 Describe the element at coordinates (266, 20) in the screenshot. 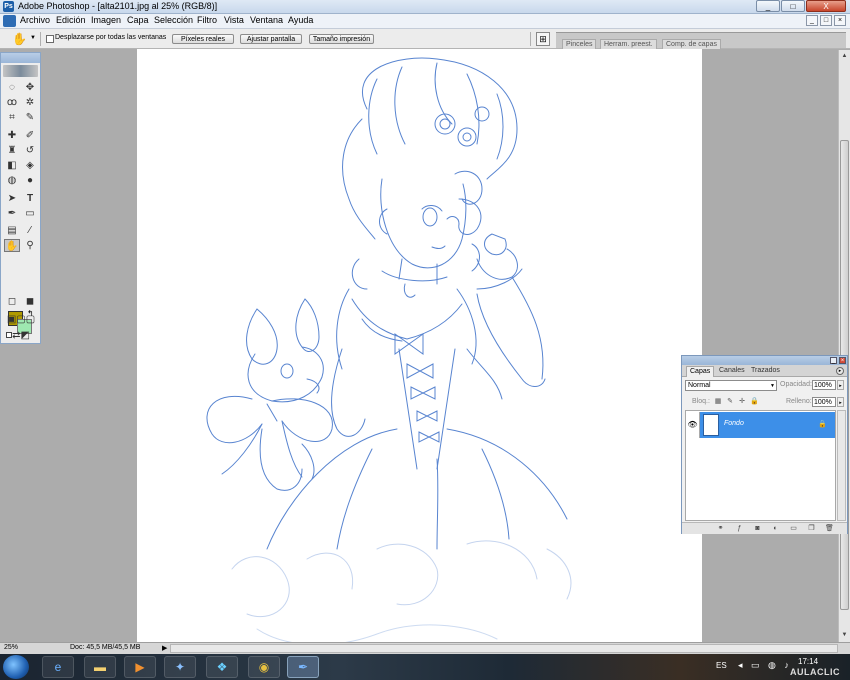

I see `menu-ventana: Ventana` at that location.